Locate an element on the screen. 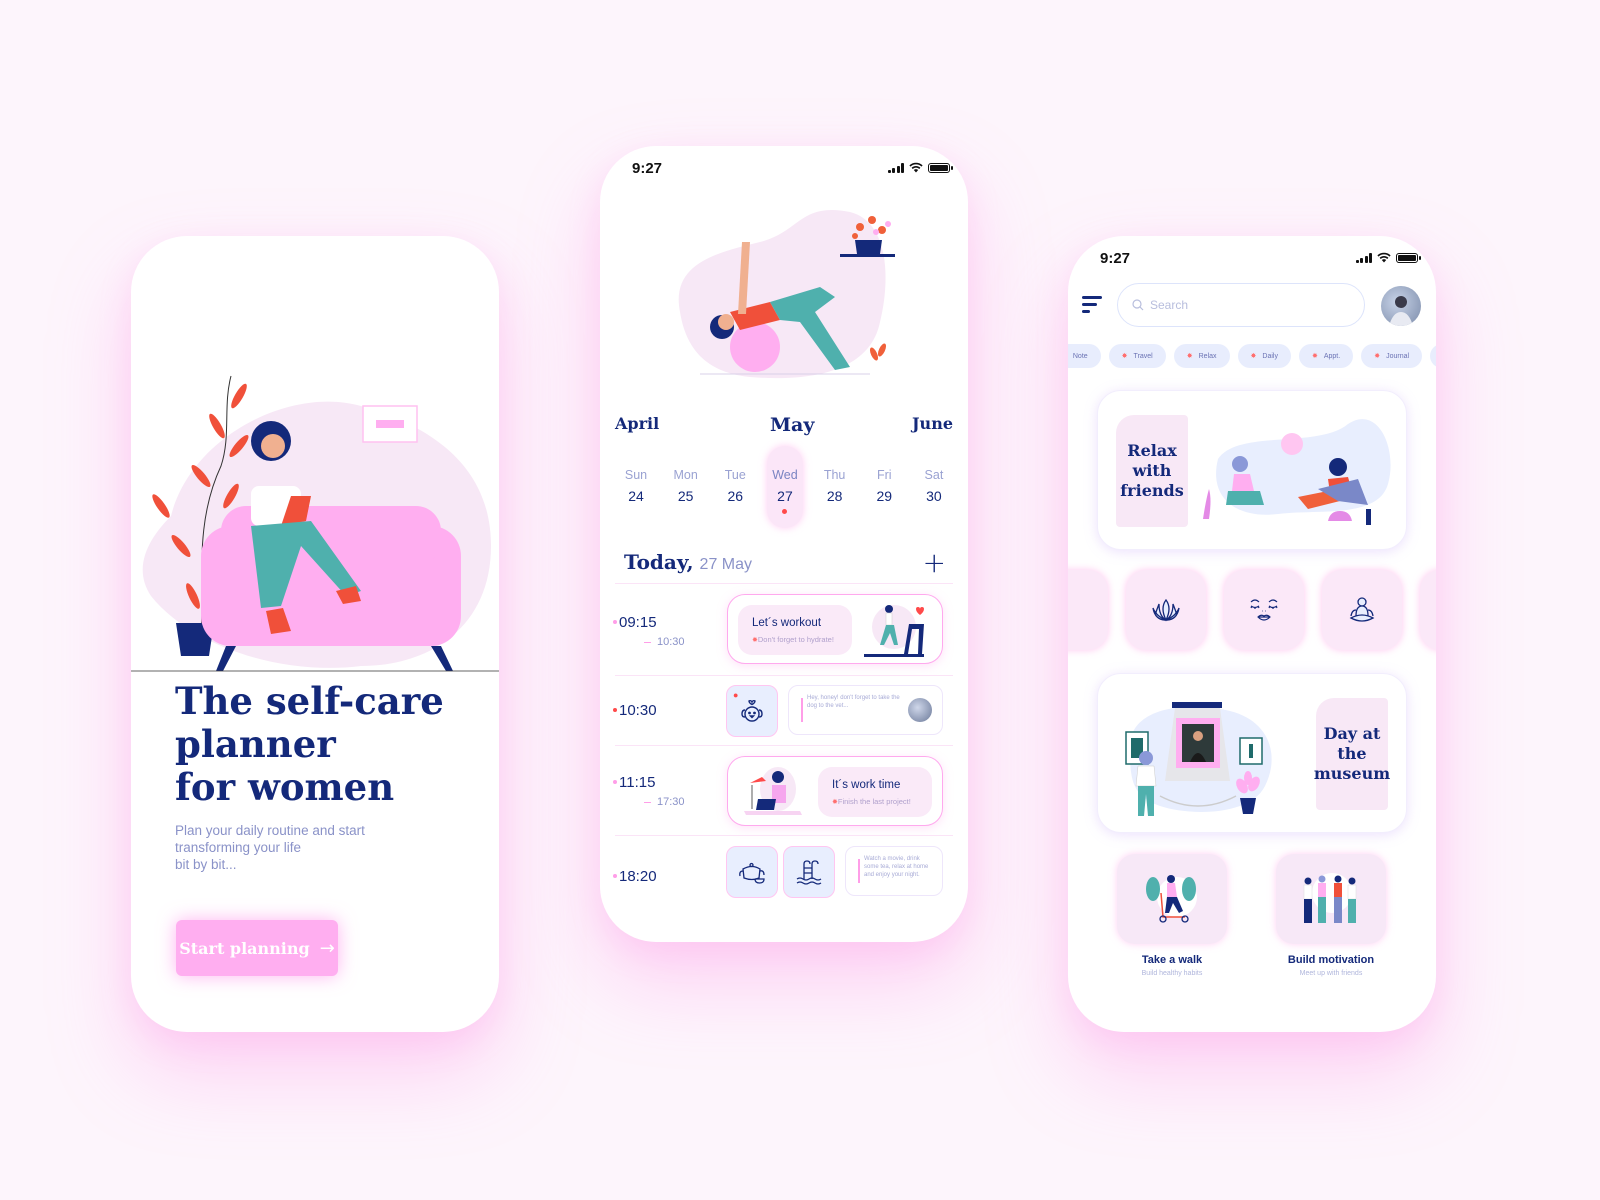  category-partial-left is located at coordinates (1088, 610).